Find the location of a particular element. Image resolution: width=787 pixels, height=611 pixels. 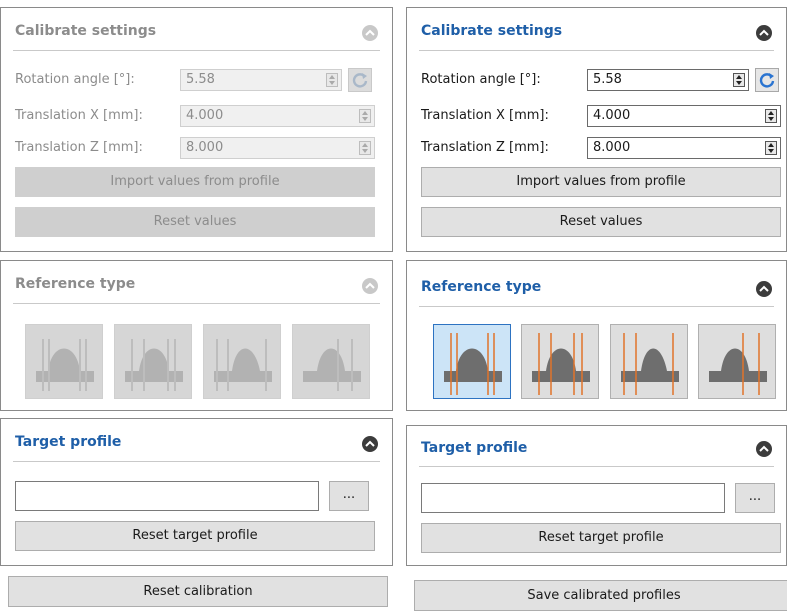

save-calibrated-profiles-button: Save calibrated profiles is located at coordinates (600, 595).